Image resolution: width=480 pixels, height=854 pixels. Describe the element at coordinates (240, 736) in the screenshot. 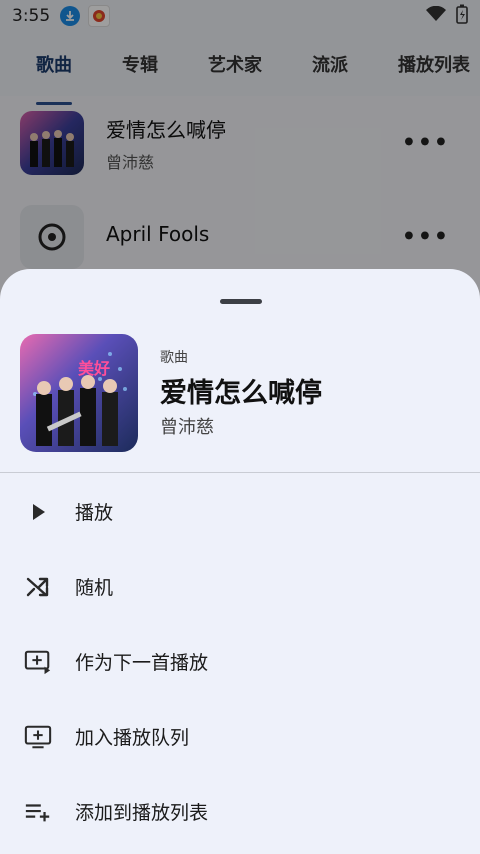

I see `menu-item-add-to-queue: 加入播放队列` at that location.